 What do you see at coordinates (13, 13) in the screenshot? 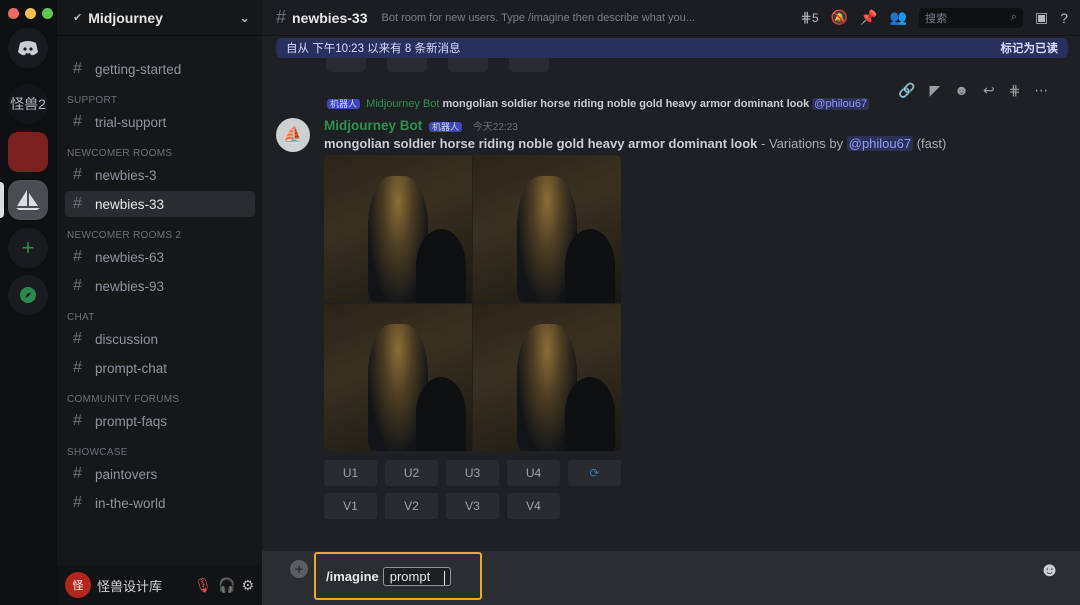
I see `close-window-button` at bounding box center [13, 13].